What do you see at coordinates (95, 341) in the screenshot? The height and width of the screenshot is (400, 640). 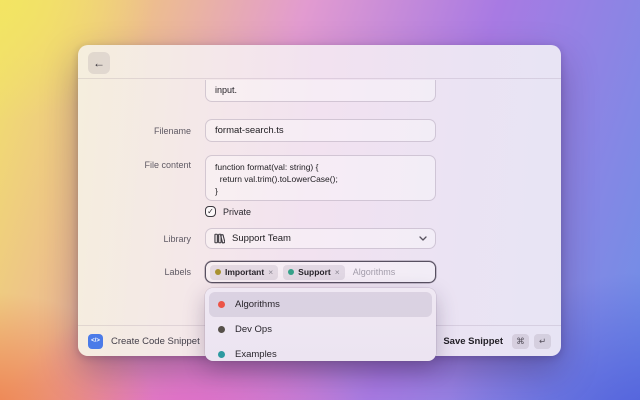 I see `code-snippet-icon: </>` at bounding box center [95, 341].